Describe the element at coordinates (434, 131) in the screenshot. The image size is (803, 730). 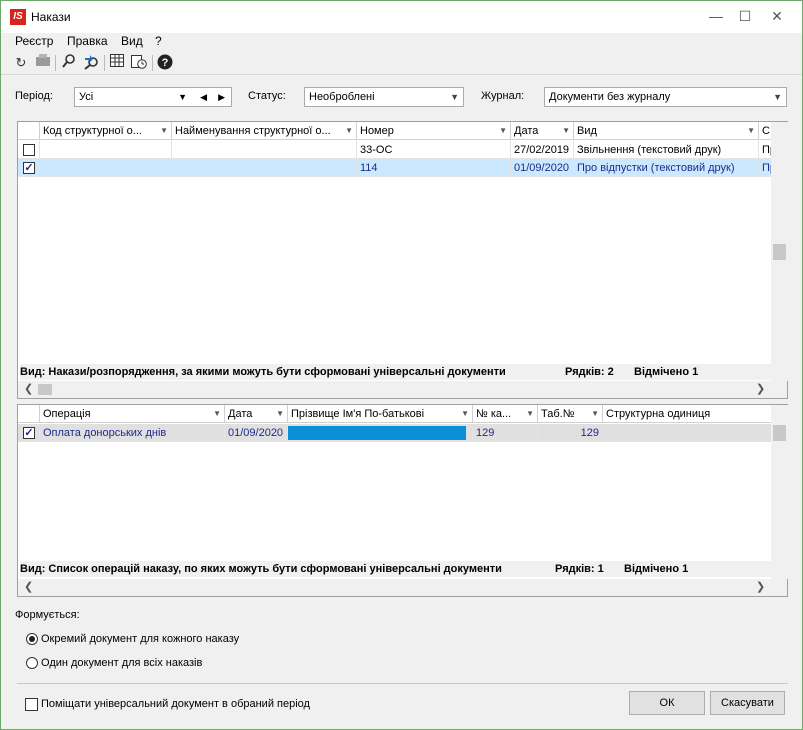
I see `col-number: Номер ▼` at that location.